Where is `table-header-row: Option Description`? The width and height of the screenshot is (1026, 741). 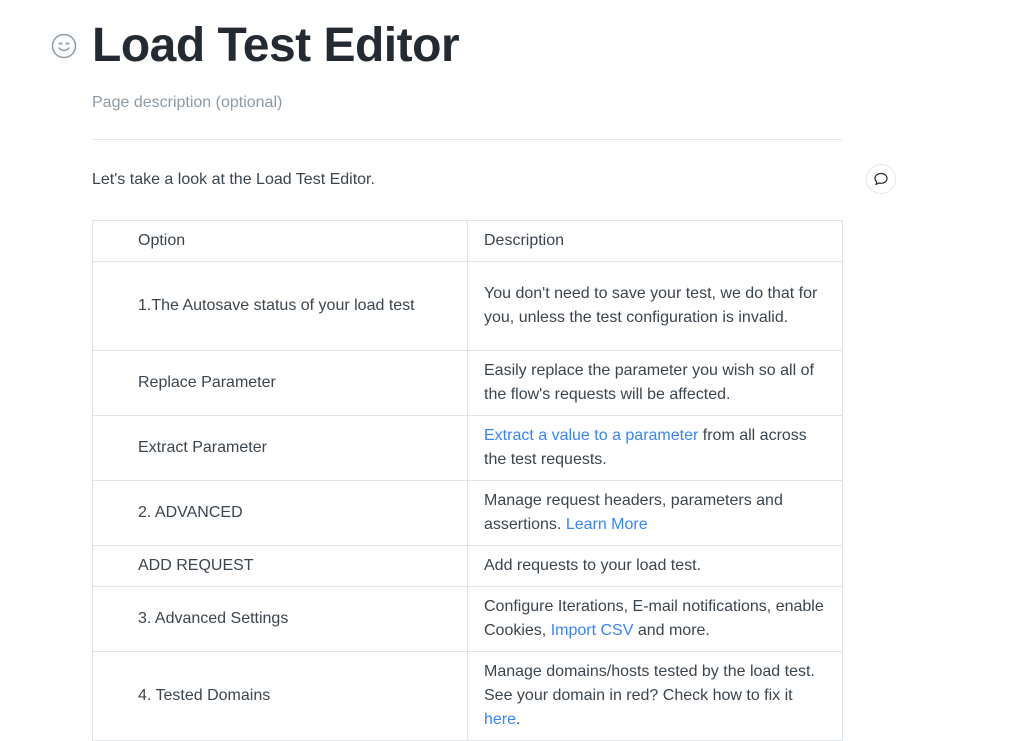 table-header-row: Option Description is located at coordinates (467, 241).